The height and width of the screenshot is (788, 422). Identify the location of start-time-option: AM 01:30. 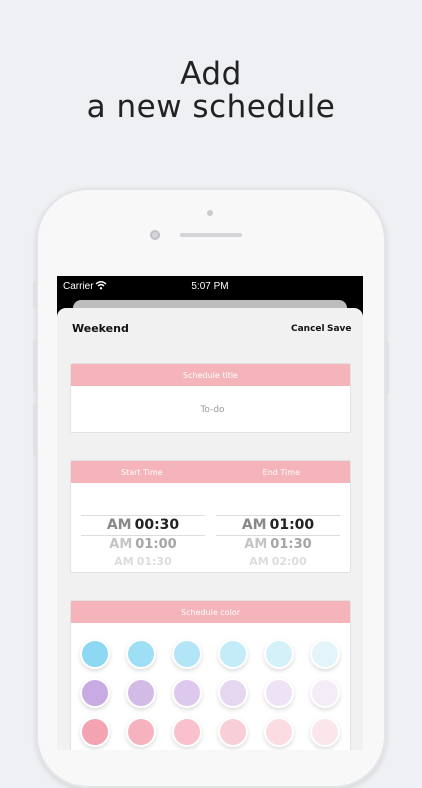
(143, 561).